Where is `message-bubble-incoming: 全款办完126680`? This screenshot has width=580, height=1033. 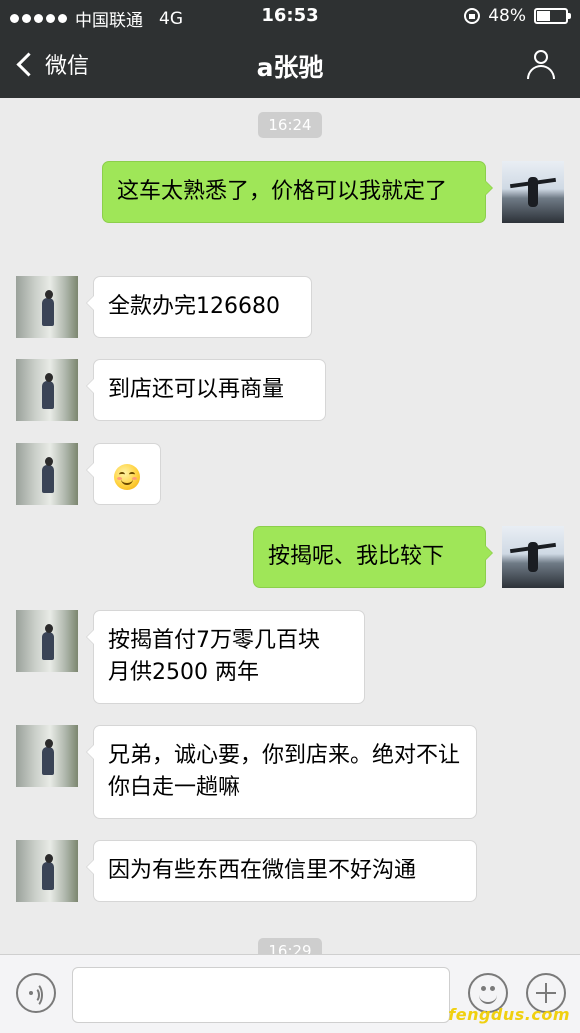
message-bubble-incoming: 全款办完126680 is located at coordinates (199, 307).